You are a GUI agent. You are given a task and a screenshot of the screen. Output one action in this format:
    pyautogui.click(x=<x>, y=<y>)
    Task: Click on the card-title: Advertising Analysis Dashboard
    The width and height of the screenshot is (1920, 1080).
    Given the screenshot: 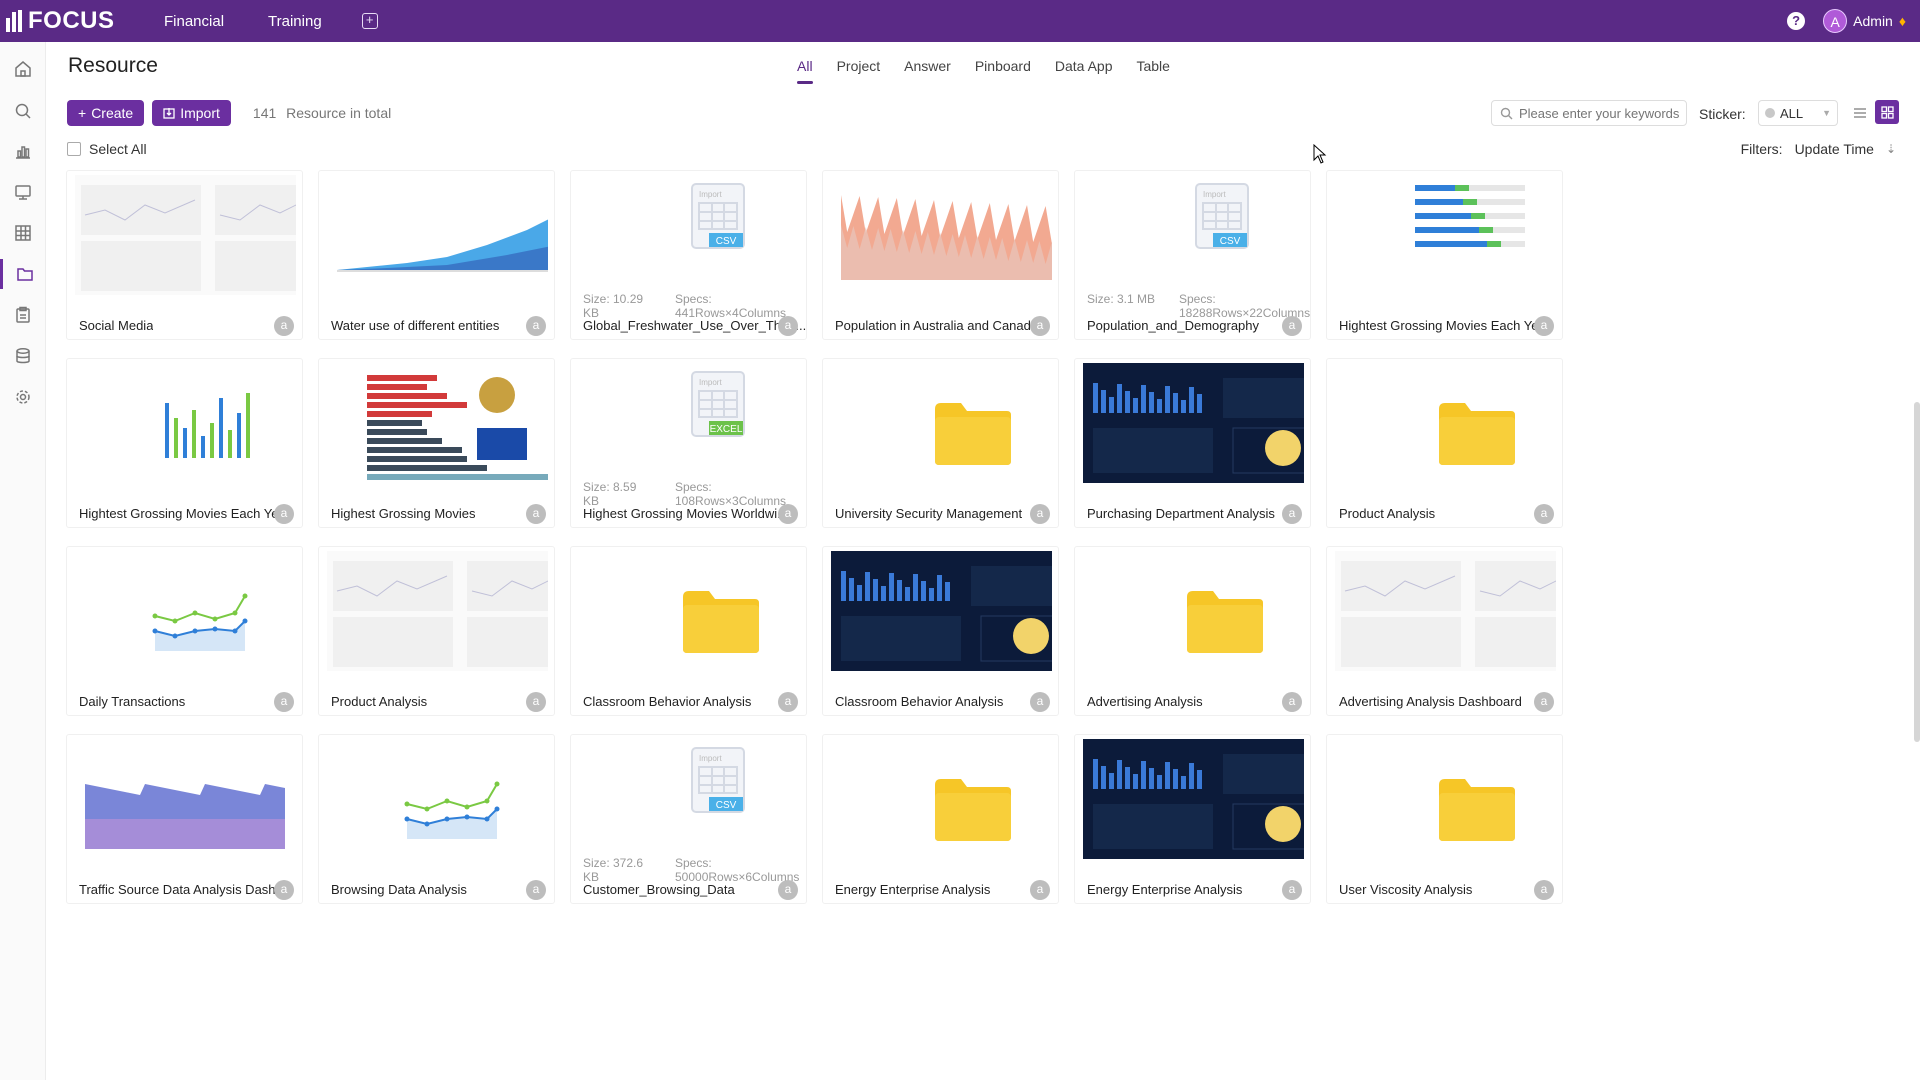 What is the action you would take?
    pyautogui.click(x=1430, y=701)
    